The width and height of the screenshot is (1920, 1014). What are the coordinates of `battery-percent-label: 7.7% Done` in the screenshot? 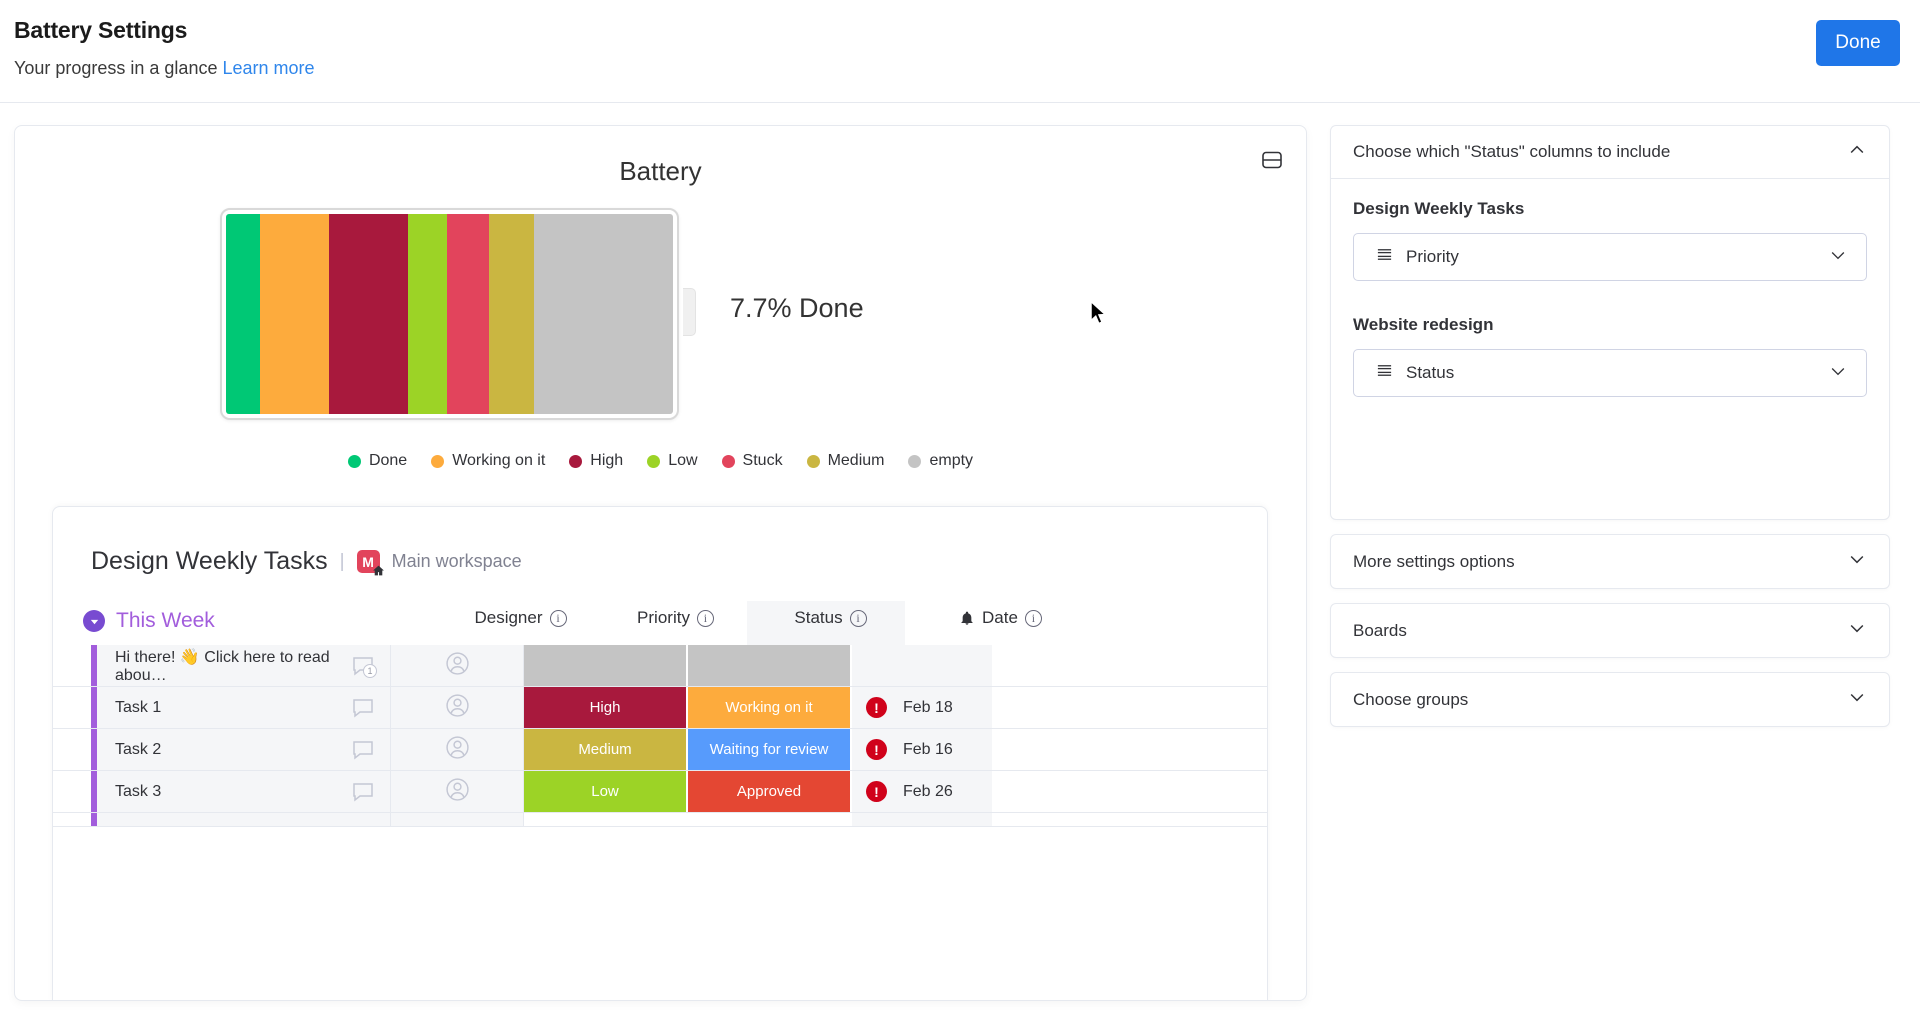 It's located at (797, 308).